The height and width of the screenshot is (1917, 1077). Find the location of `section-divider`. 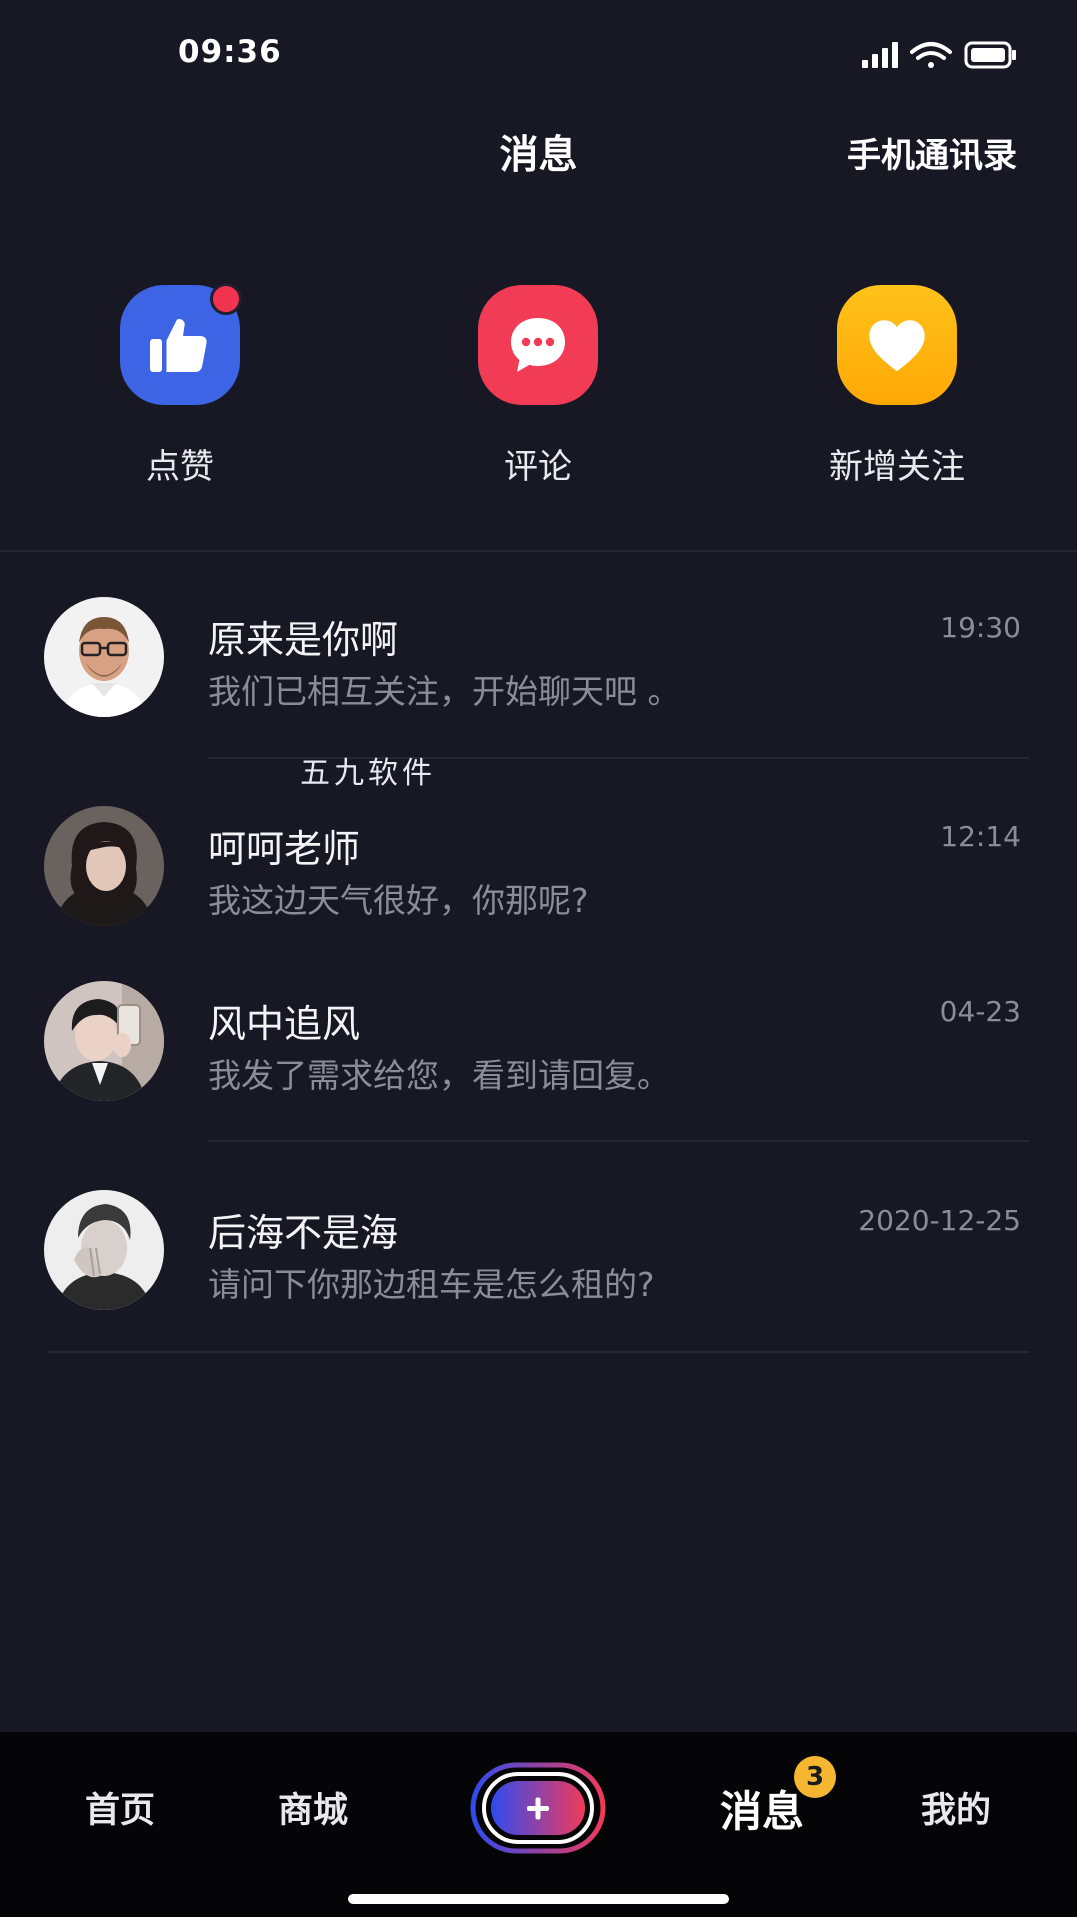

section-divider is located at coordinates (538, 551).